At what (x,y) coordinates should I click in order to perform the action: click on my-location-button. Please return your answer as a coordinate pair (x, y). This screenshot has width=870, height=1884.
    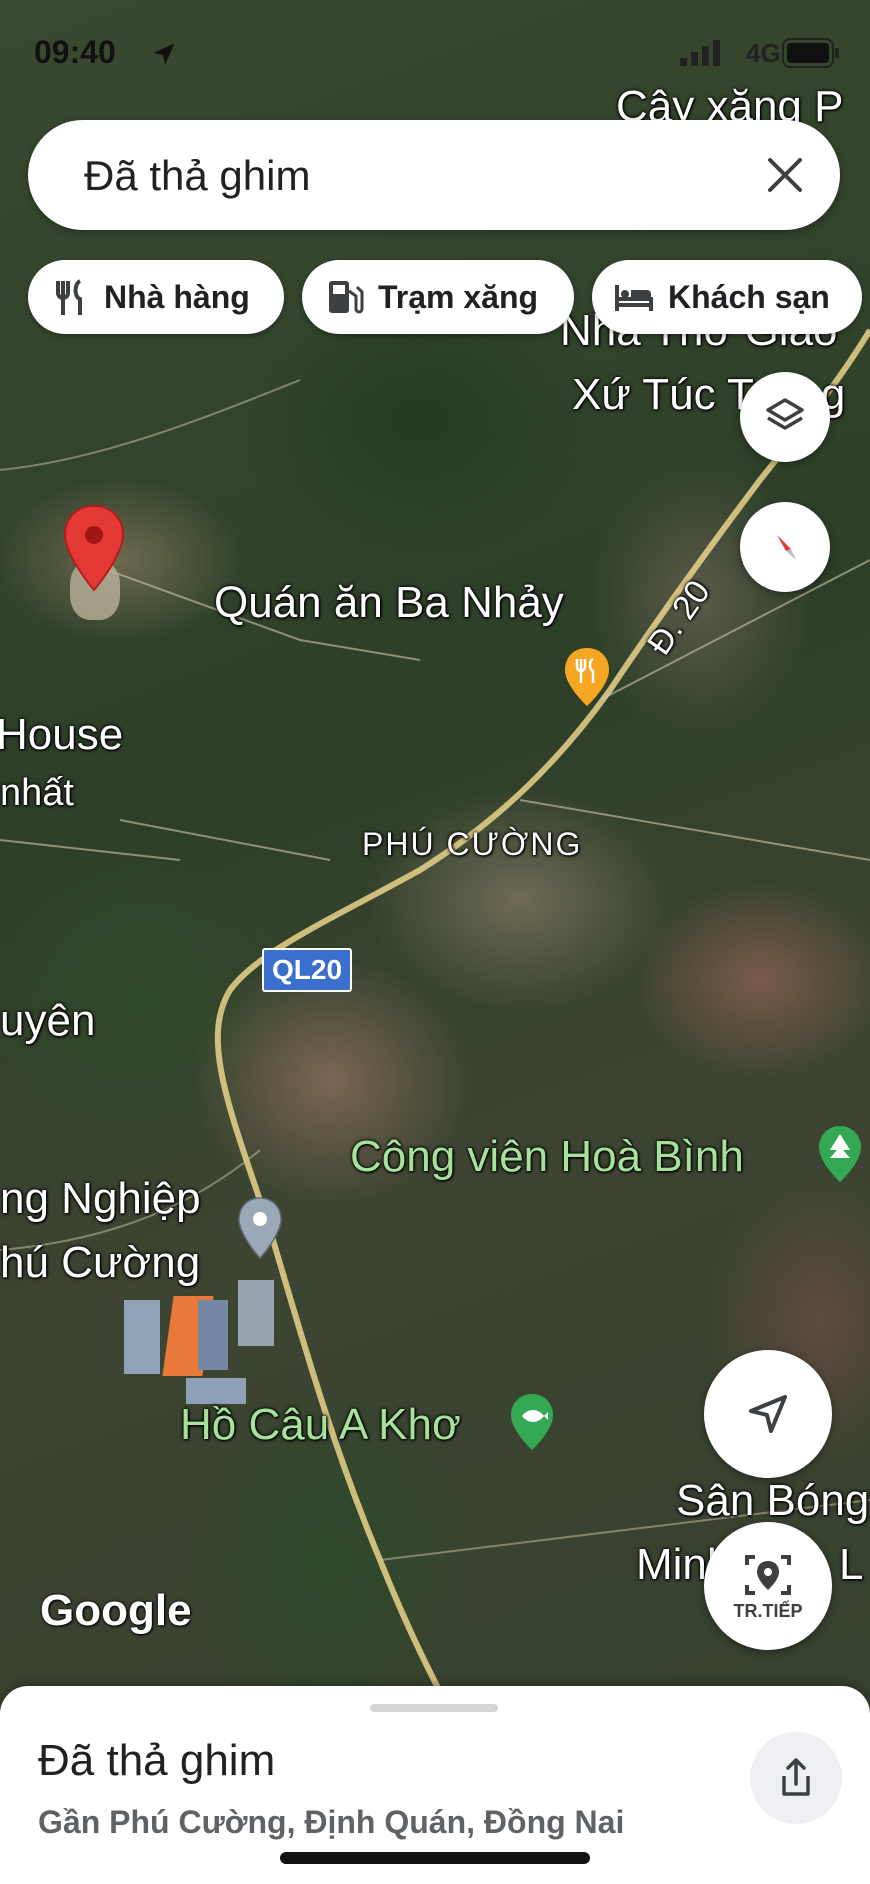
    Looking at the image, I should click on (768, 1414).